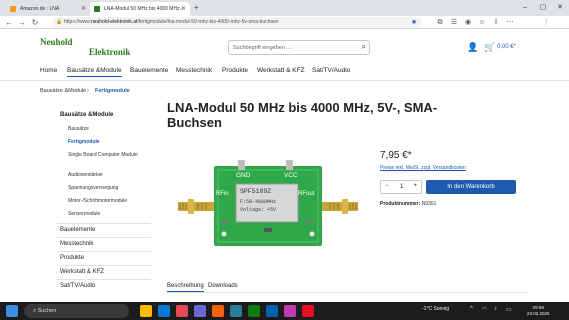 The height and width of the screenshot is (320, 569). What do you see at coordinates (110, 155) in the screenshot?
I see `sidebar-subitem-sbc: Single Board Computer Module` at bounding box center [110, 155].